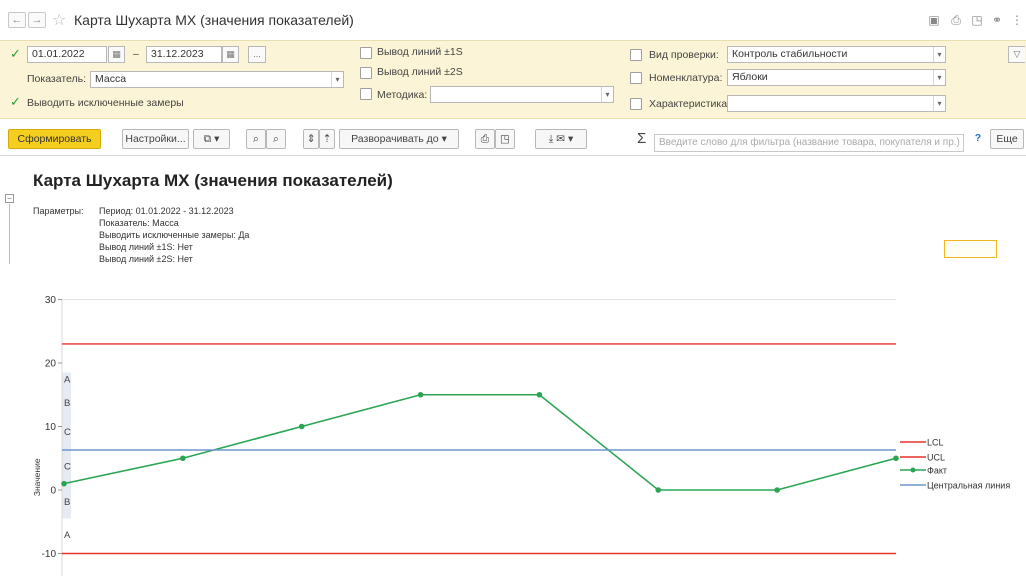 The image size is (1026, 576). Describe the element at coordinates (750, 77) in the screenshot. I see `nomenclature-value: Яблоки` at that location.